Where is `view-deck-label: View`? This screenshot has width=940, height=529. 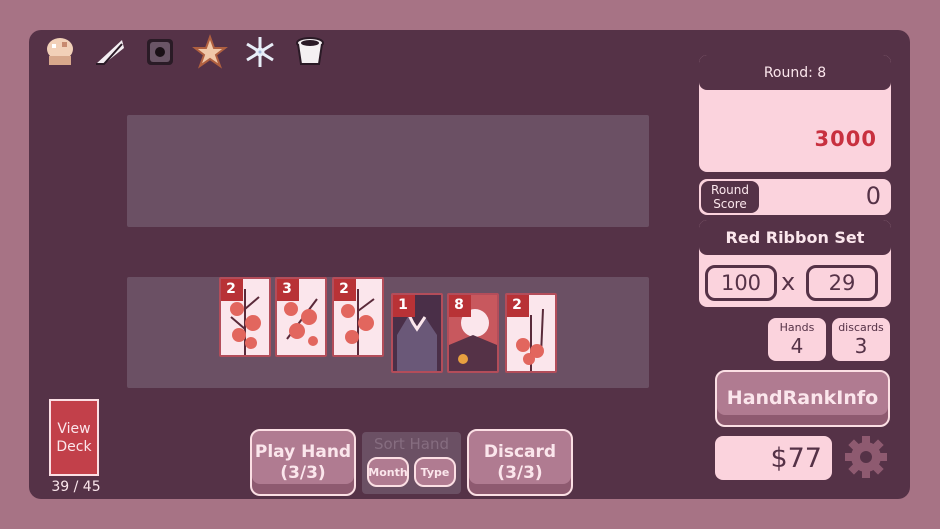
view-deck-label: View is located at coordinates (74, 428).